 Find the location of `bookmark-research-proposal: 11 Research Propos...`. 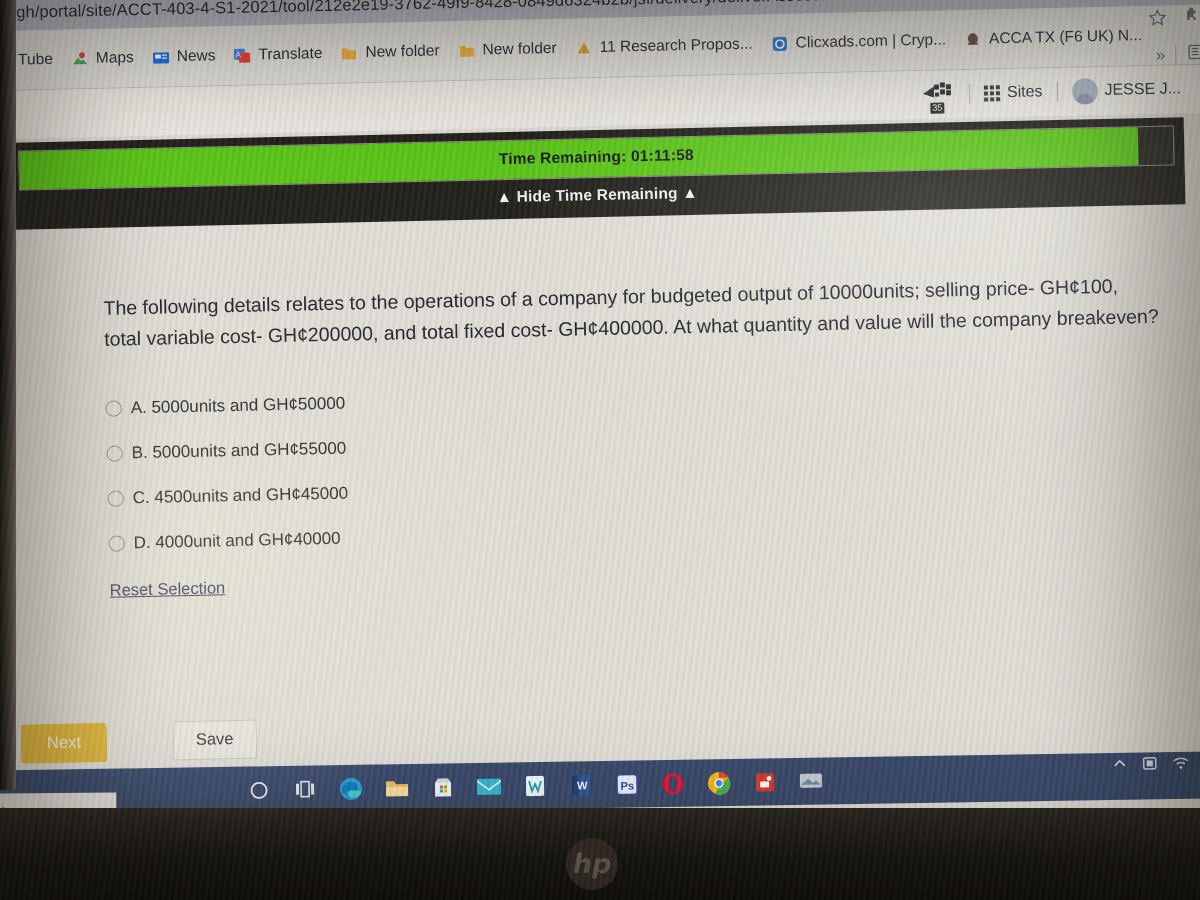

bookmark-research-proposal: 11 Research Propos... is located at coordinates (663, 46).